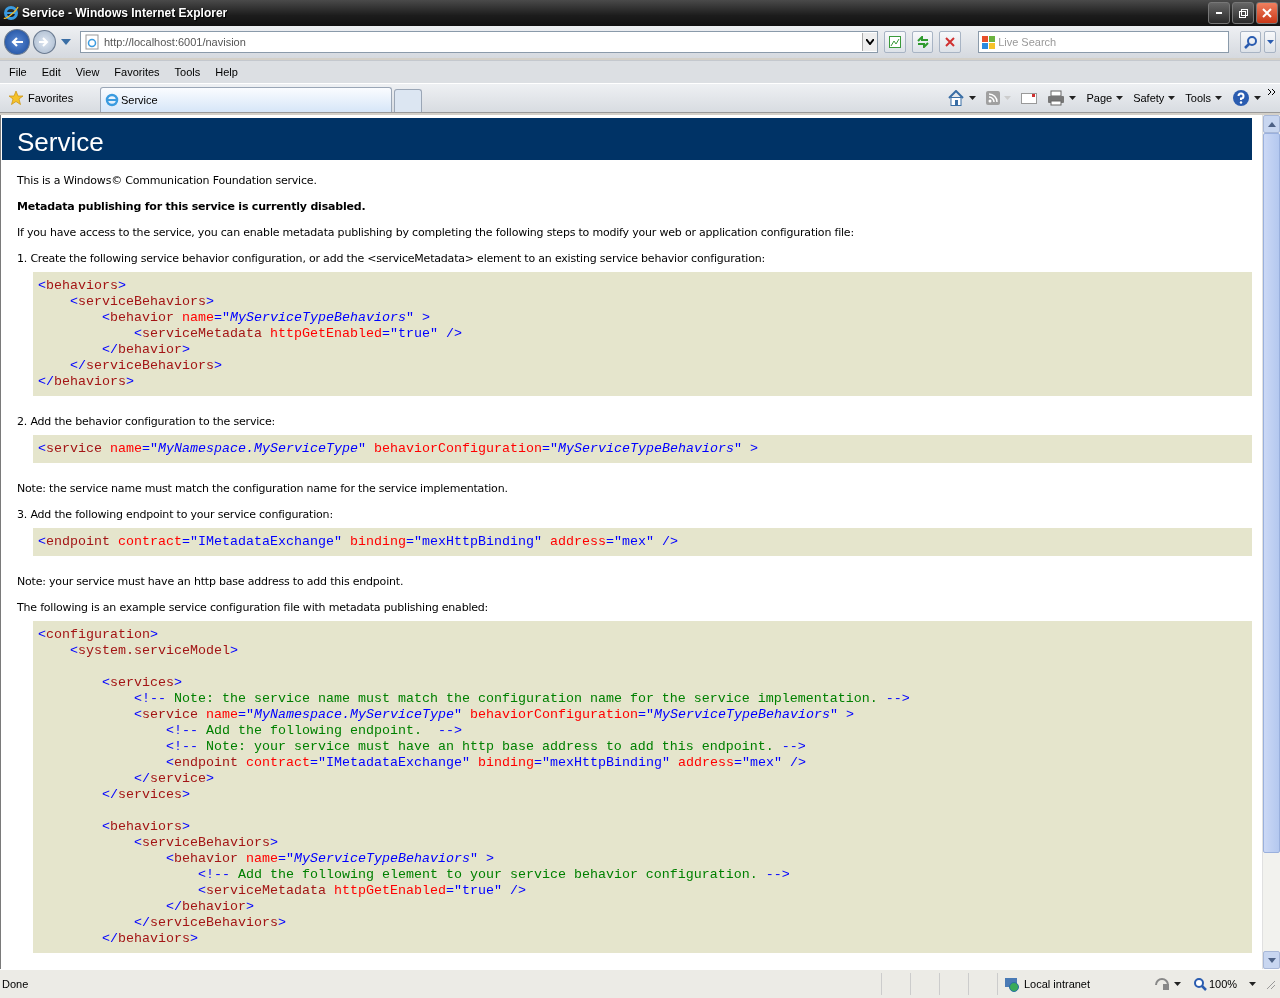 Image resolution: width=1280 pixels, height=998 pixels. What do you see at coordinates (246, 99) in the screenshot?
I see `browser-tab: Service` at bounding box center [246, 99].